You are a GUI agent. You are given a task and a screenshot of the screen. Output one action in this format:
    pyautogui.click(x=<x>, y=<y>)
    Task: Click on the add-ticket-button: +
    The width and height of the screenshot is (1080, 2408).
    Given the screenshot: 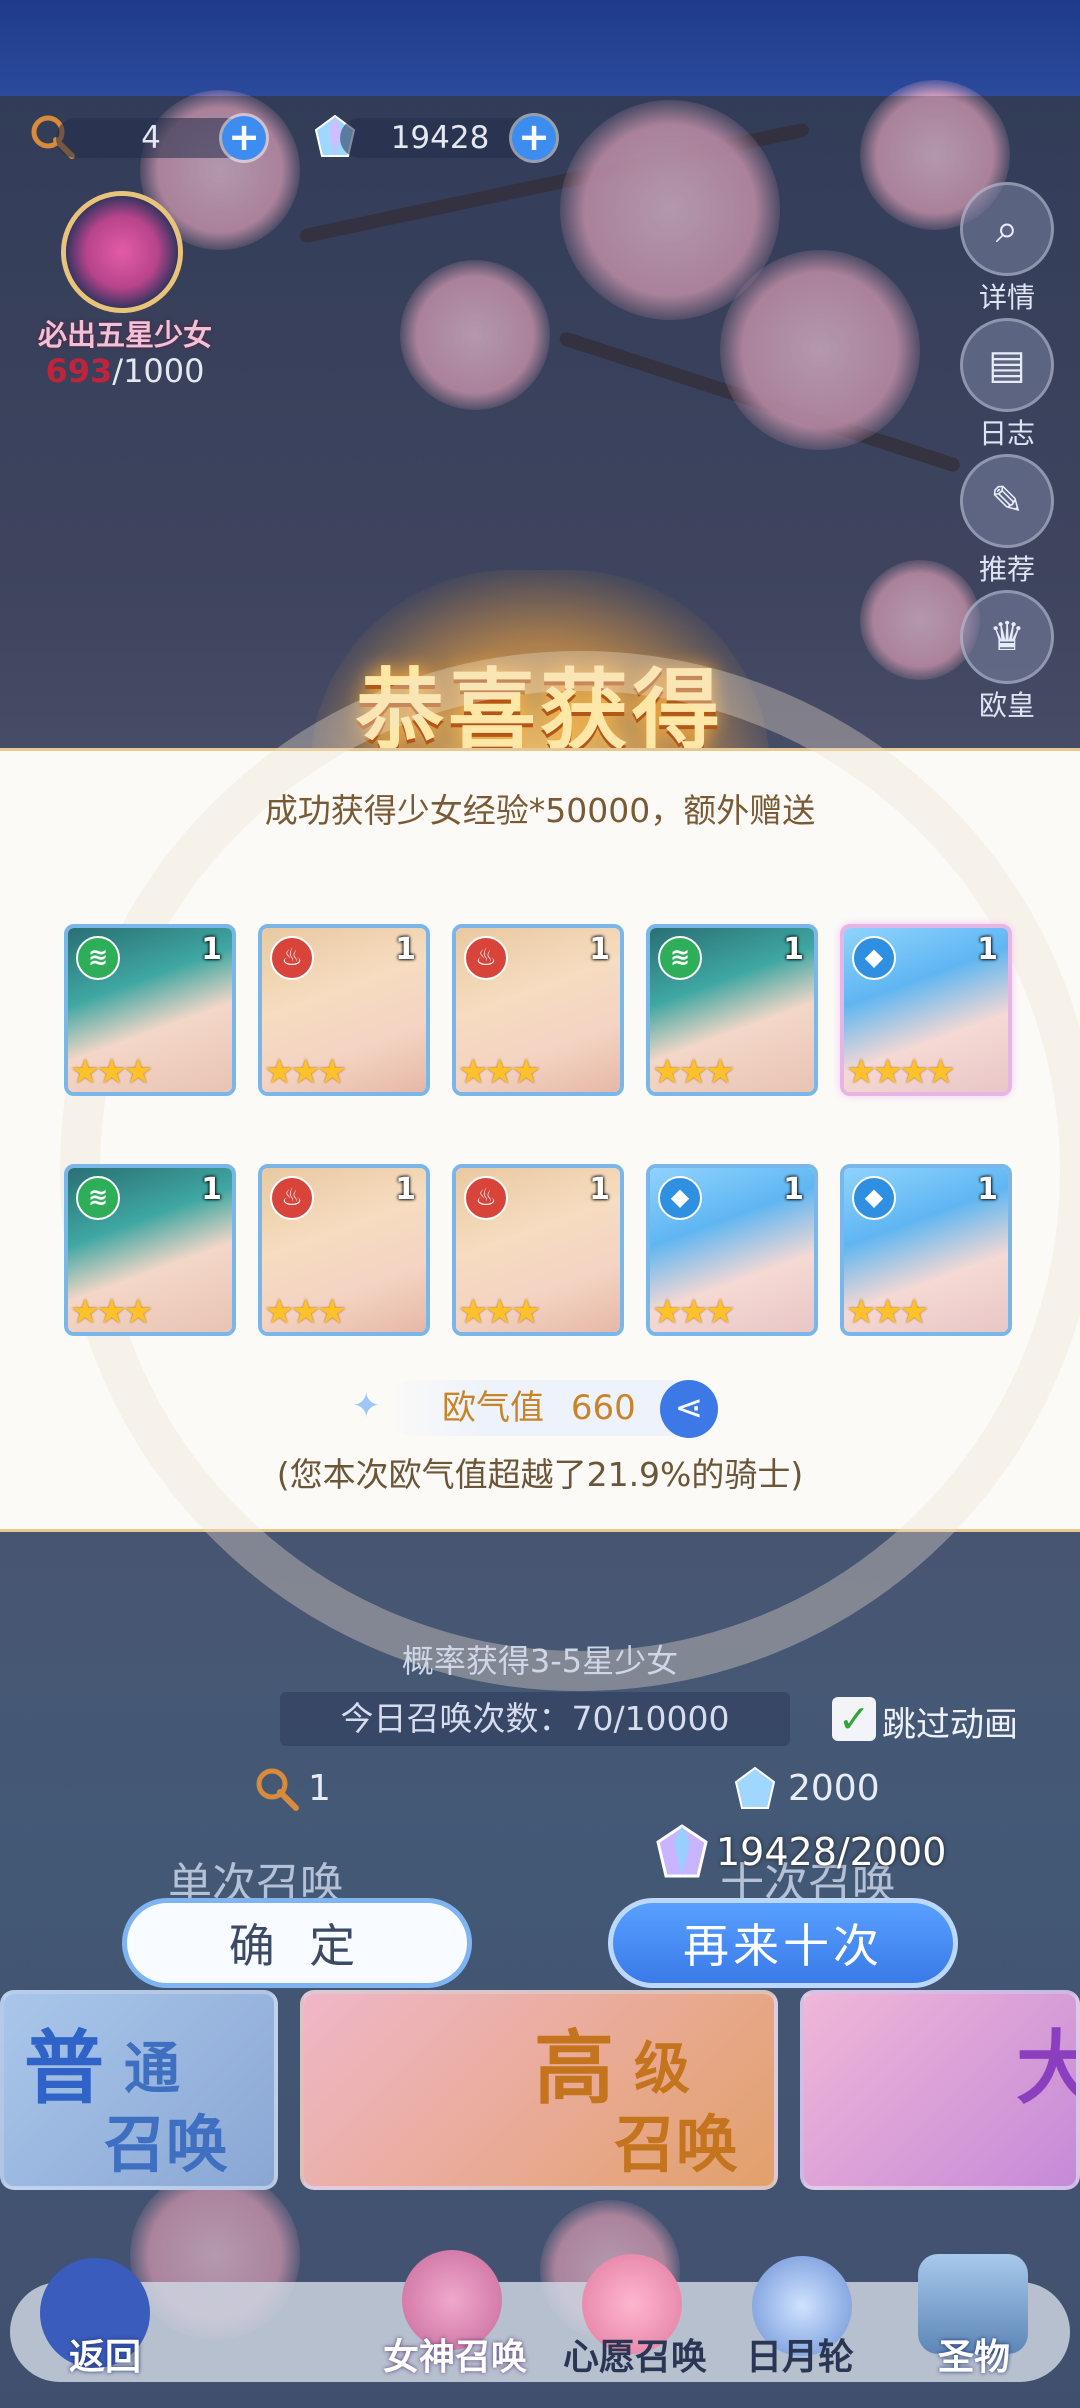 What is the action you would take?
    pyautogui.click(x=244, y=138)
    